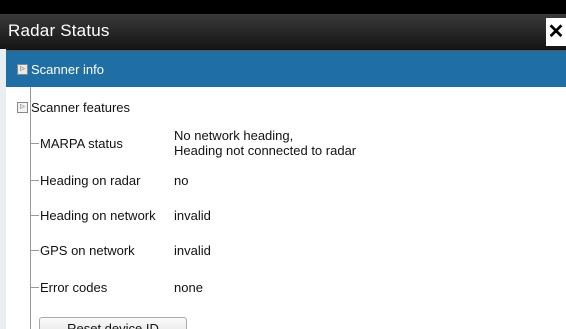 Image resolution: width=566 pixels, height=329 pixels. What do you see at coordinates (286, 69) in the screenshot?
I see `tree-node-scanner-info: ▷ Scanner info` at bounding box center [286, 69].